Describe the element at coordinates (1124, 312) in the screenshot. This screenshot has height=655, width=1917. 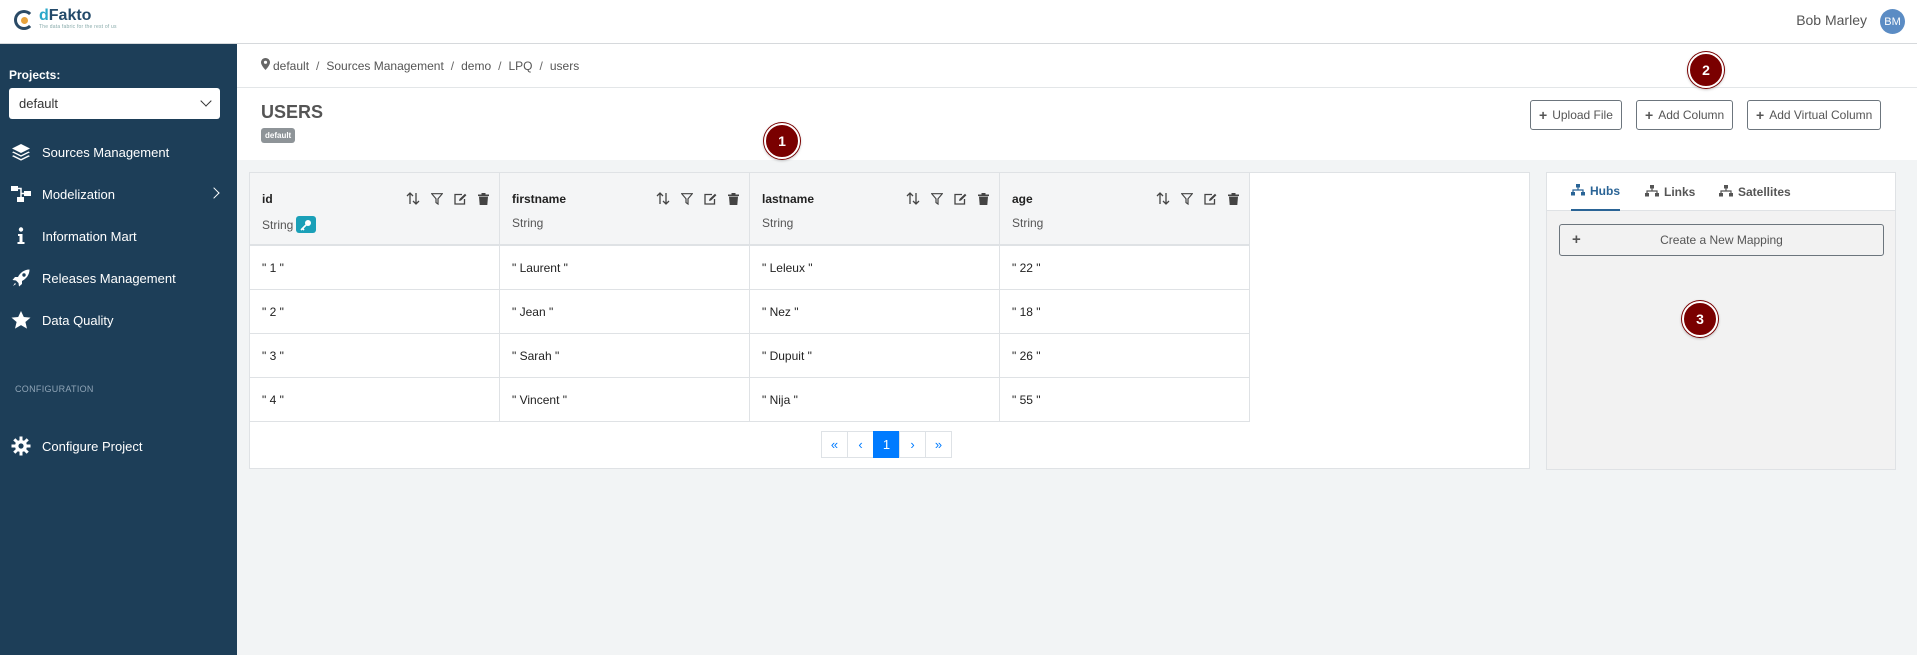
I see `table-cell: " 18 "` at that location.